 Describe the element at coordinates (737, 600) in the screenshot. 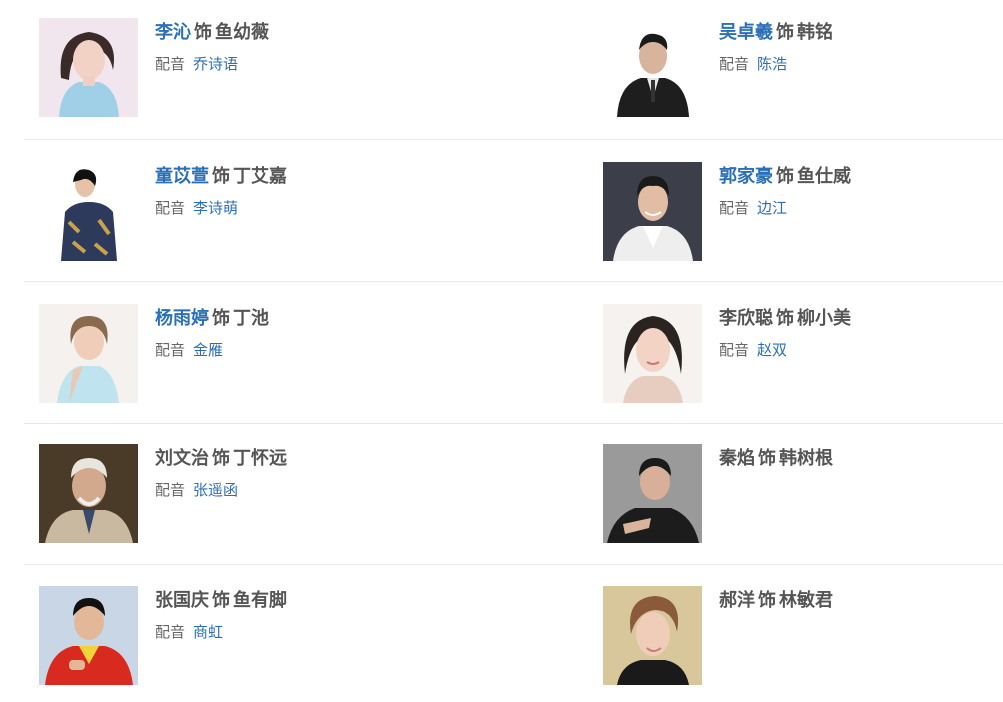

I see `actor-name: 郝洋` at that location.